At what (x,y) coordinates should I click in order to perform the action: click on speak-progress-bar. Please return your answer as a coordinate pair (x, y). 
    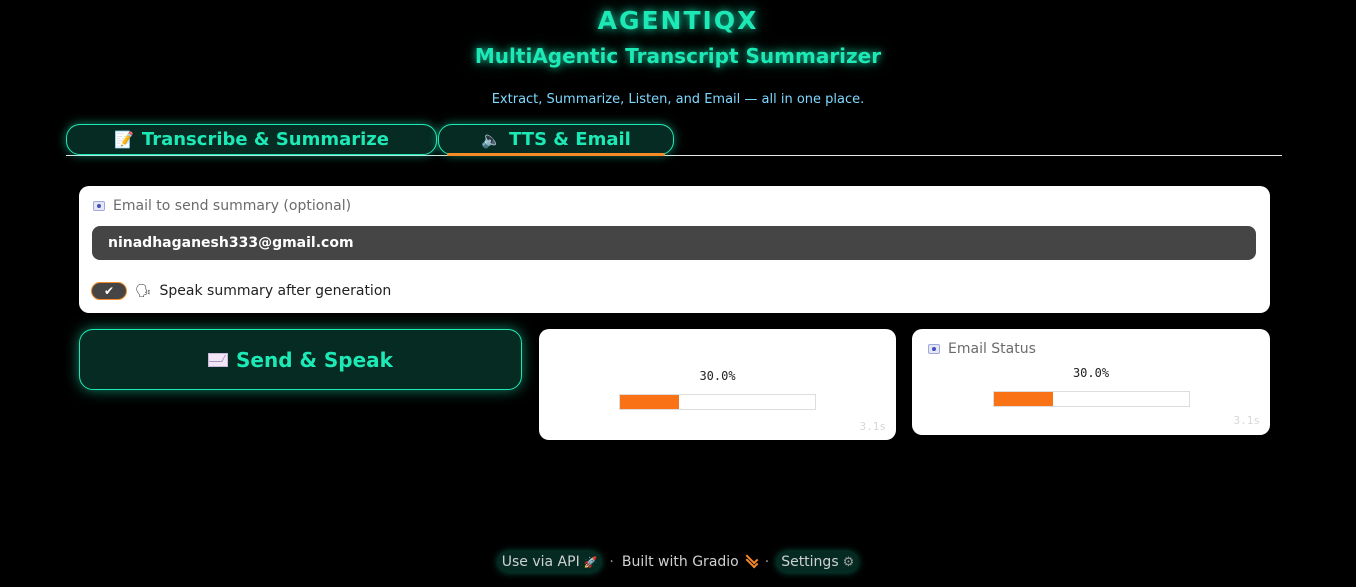
    Looking at the image, I should click on (717, 402).